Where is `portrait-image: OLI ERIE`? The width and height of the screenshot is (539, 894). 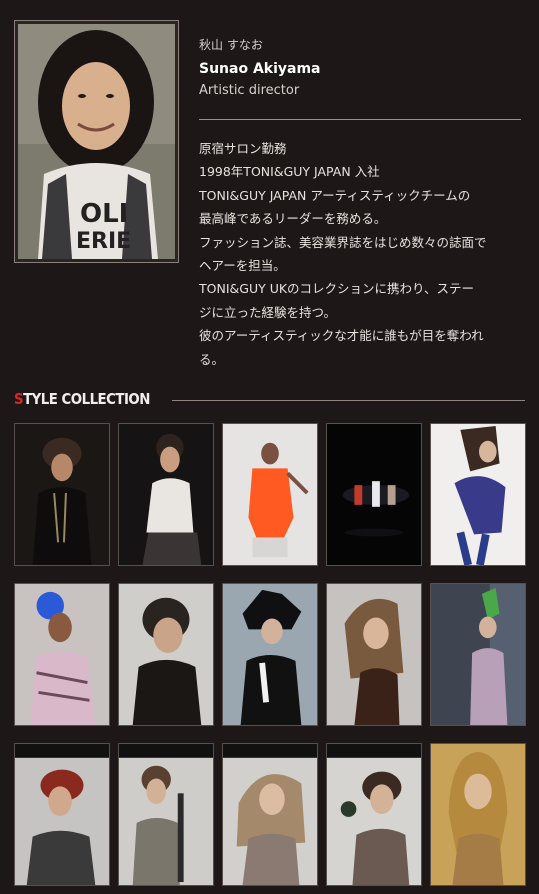
portrait-image: OLI ERIE is located at coordinates (96, 141).